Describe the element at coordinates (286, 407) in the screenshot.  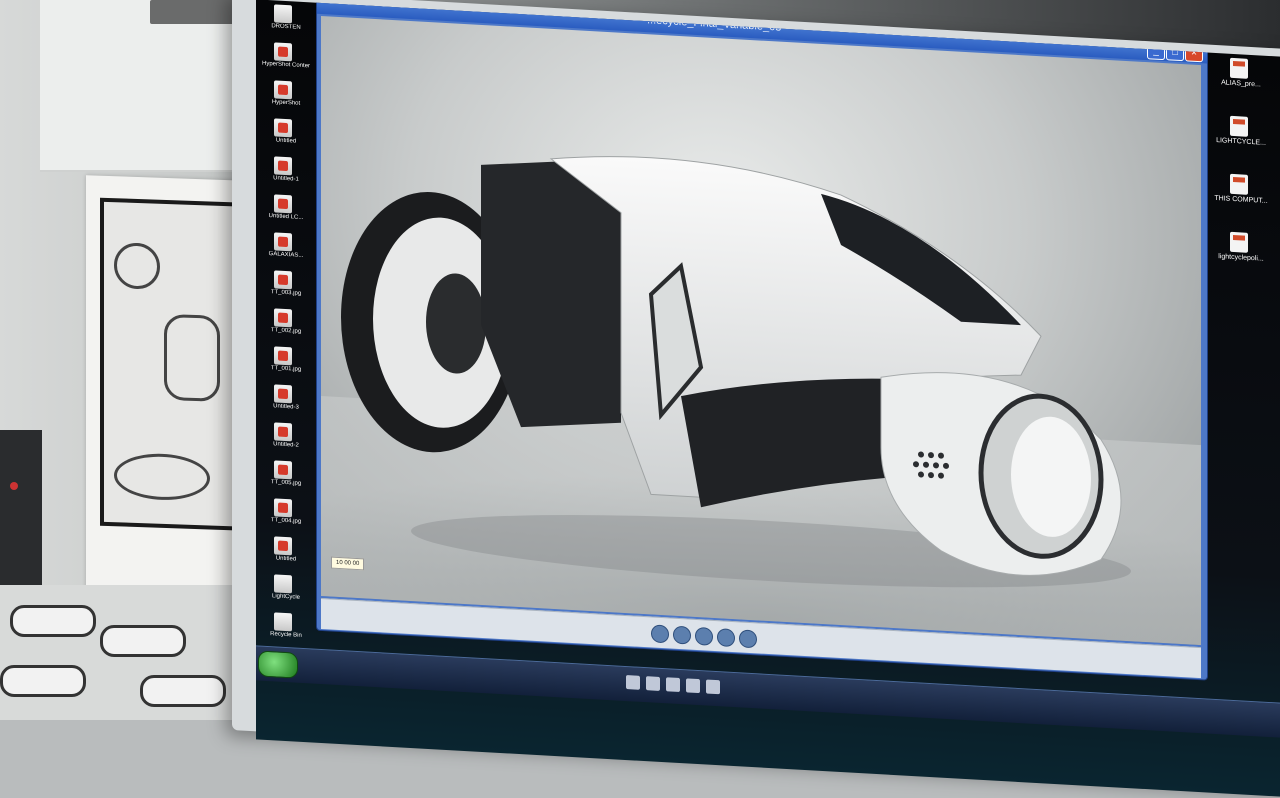
I see `desktop-icon-label: Untitled-3` at that location.